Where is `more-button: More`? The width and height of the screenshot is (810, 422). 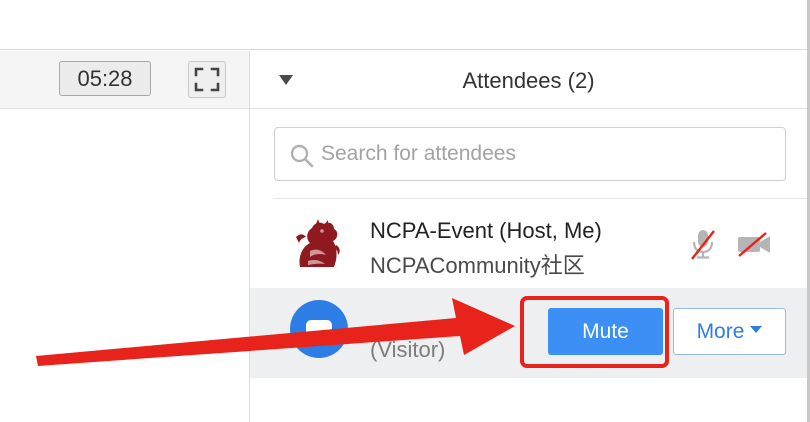 more-button: More is located at coordinates (729, 331).